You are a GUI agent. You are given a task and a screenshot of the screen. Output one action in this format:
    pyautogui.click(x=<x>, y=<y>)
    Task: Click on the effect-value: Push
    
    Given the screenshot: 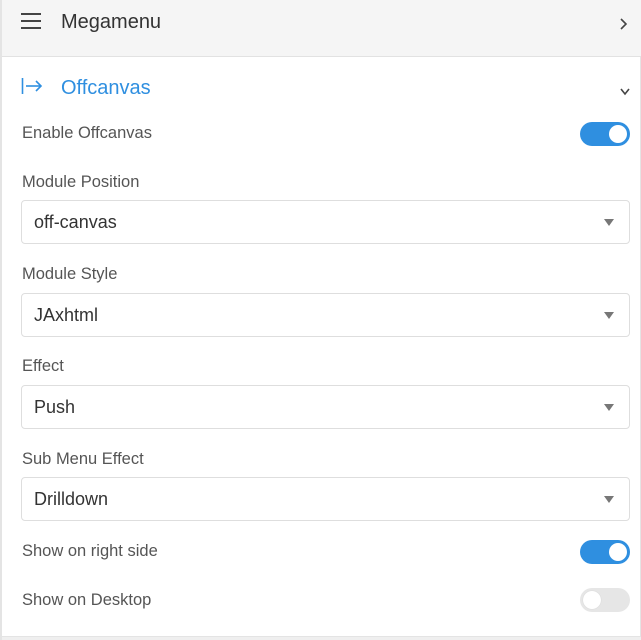 What is the action you would take?
    pyautogui.click(x=55, y=407)
    